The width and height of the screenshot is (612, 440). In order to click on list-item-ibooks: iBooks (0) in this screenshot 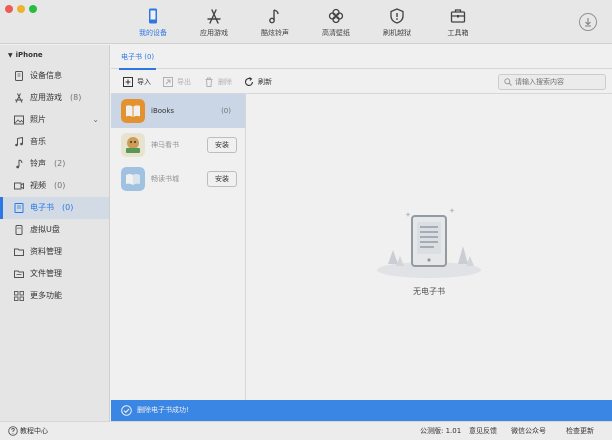, I will do `click(178, 111)`.